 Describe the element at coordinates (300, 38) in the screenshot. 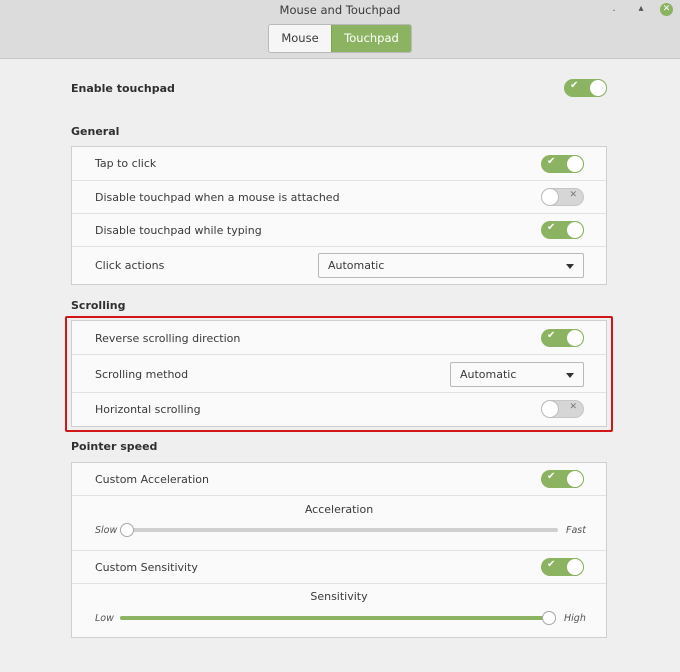

I see `tab-mouse: Mouse` at that location.